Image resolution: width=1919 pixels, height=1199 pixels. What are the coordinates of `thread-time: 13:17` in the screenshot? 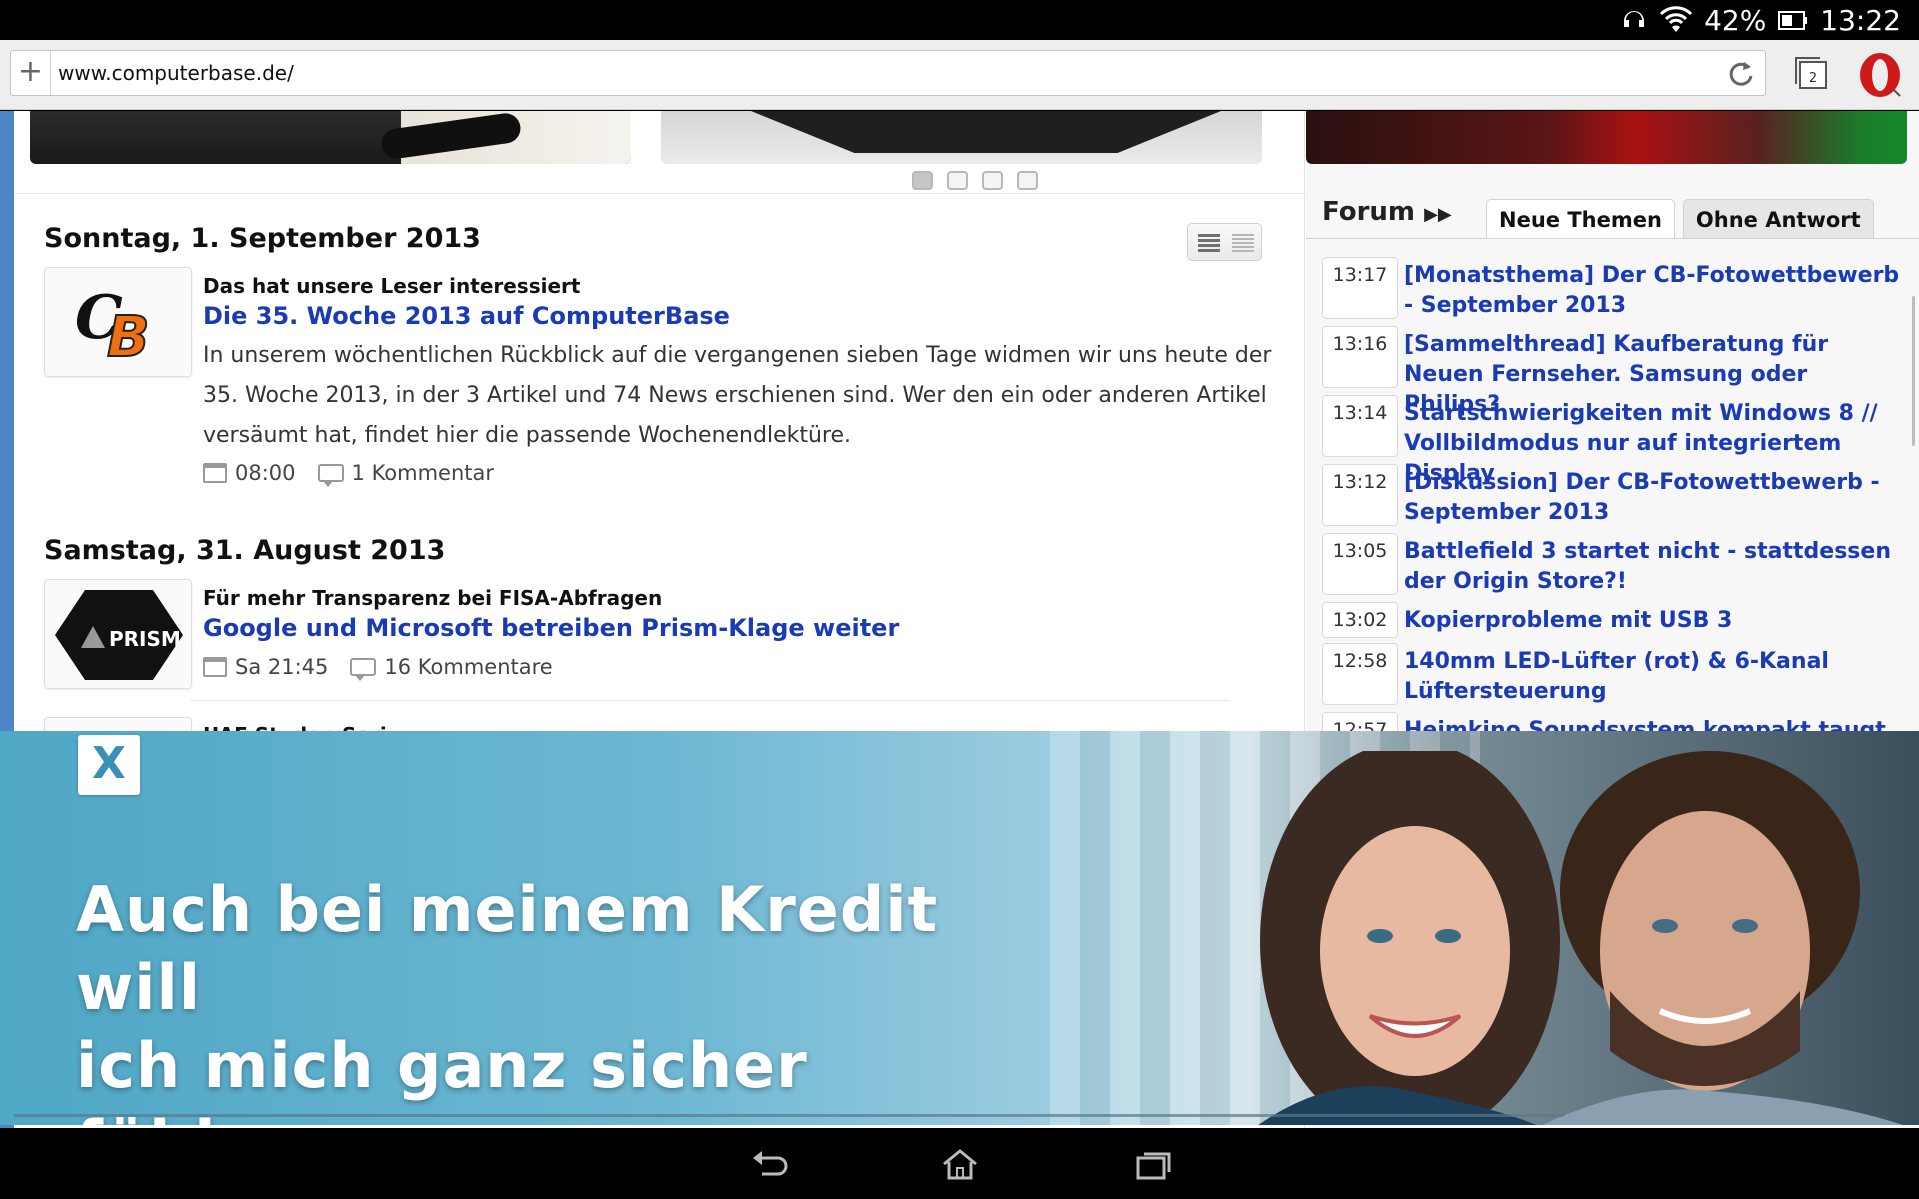 It's located at (1360, 288).